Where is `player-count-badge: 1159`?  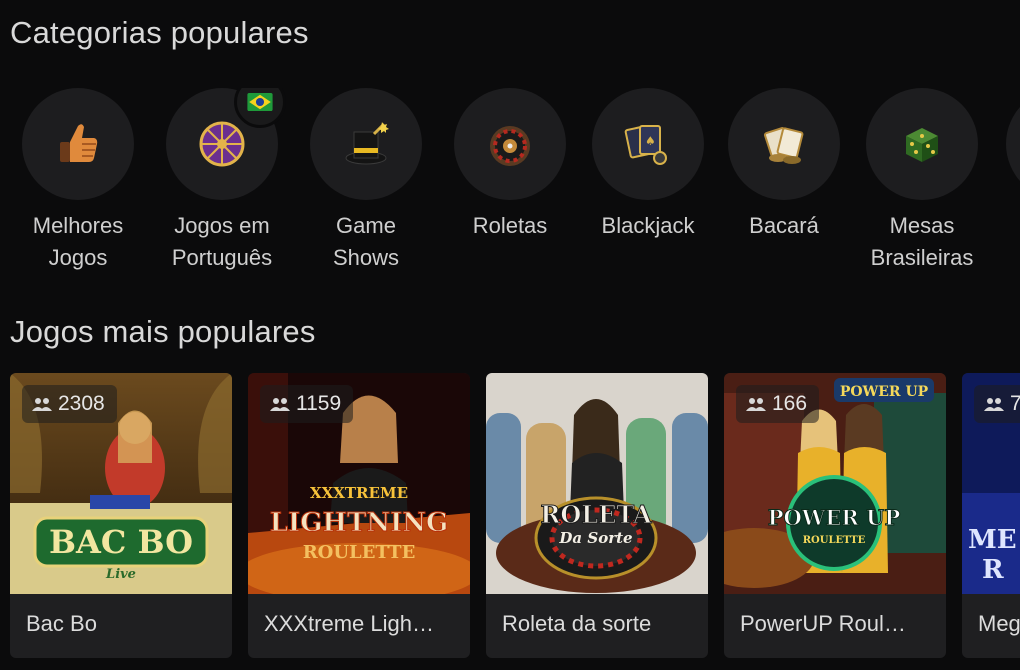
player-count-badge: 1159 is located at coordinates (307, 404).